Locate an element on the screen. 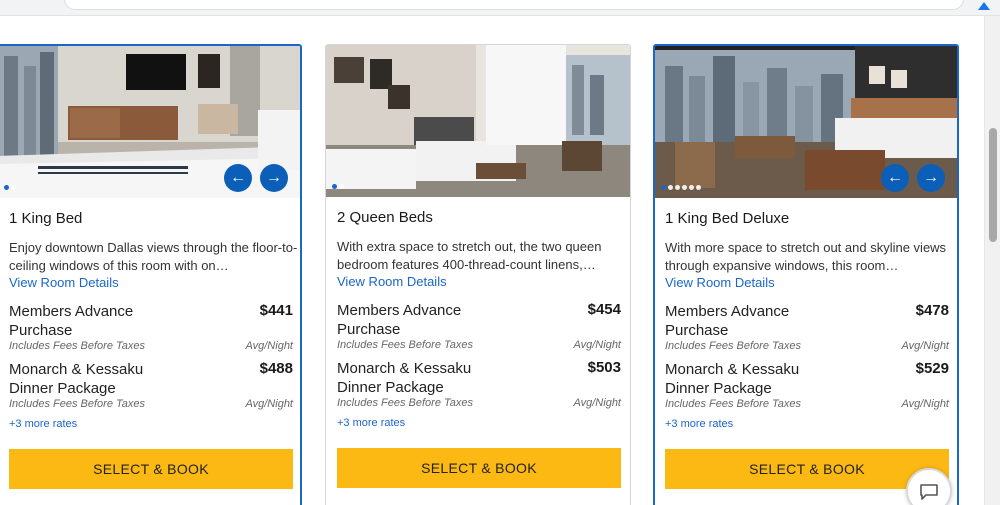 This screenshot has height=505, width=1000. scrollbar-thumb is located at coordinates (993, 185).